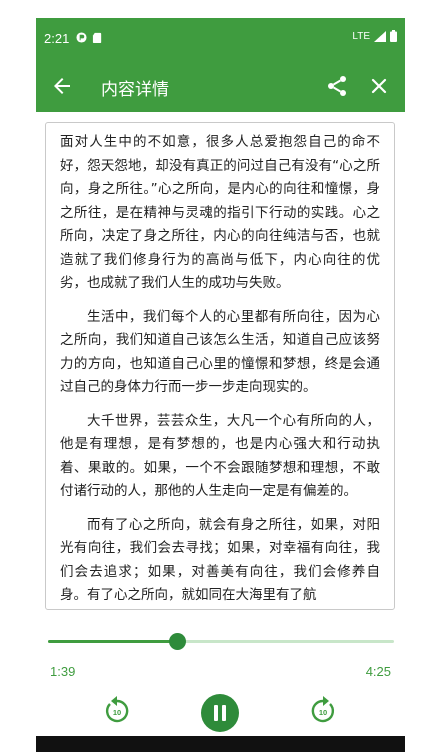 The height and width of the screenshot is (752, 445). I want to click on battery-icon, so click(393, 36).